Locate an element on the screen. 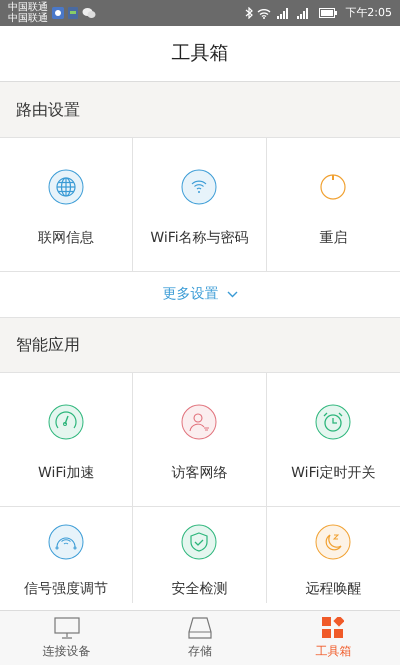  tool-tile: 访客网络 is located at coordinates (200, 440).